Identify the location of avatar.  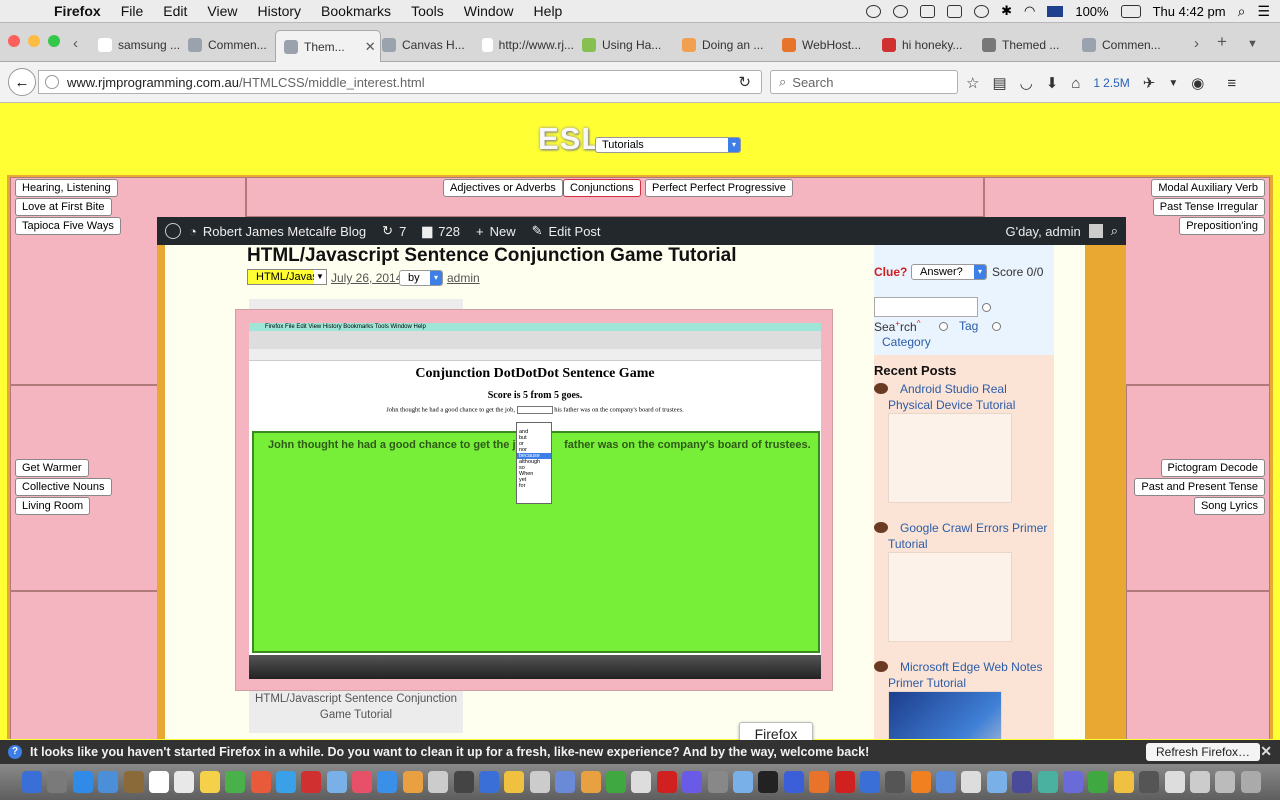
(1095, 231).